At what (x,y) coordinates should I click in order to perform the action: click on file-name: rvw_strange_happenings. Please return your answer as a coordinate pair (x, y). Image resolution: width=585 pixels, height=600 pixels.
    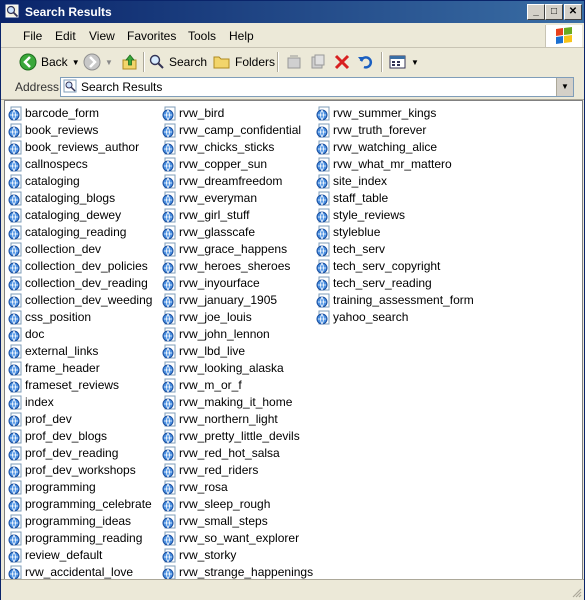
    Looking at the image, I should click on (246, 572).